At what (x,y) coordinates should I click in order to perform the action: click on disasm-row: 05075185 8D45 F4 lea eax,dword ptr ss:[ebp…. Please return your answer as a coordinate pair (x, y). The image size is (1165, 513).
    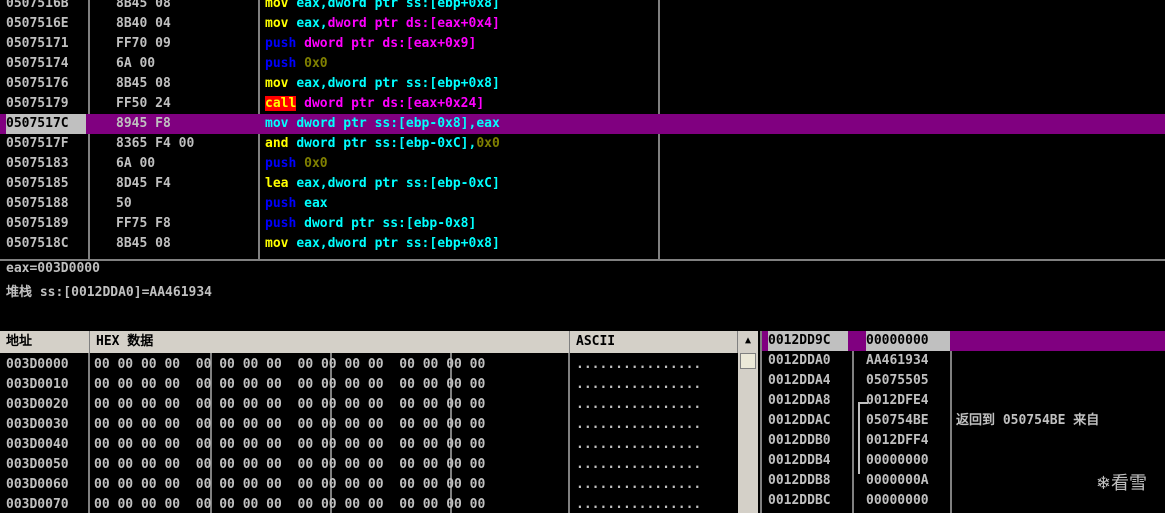
    Looking at the image, I should click on (582, 184).